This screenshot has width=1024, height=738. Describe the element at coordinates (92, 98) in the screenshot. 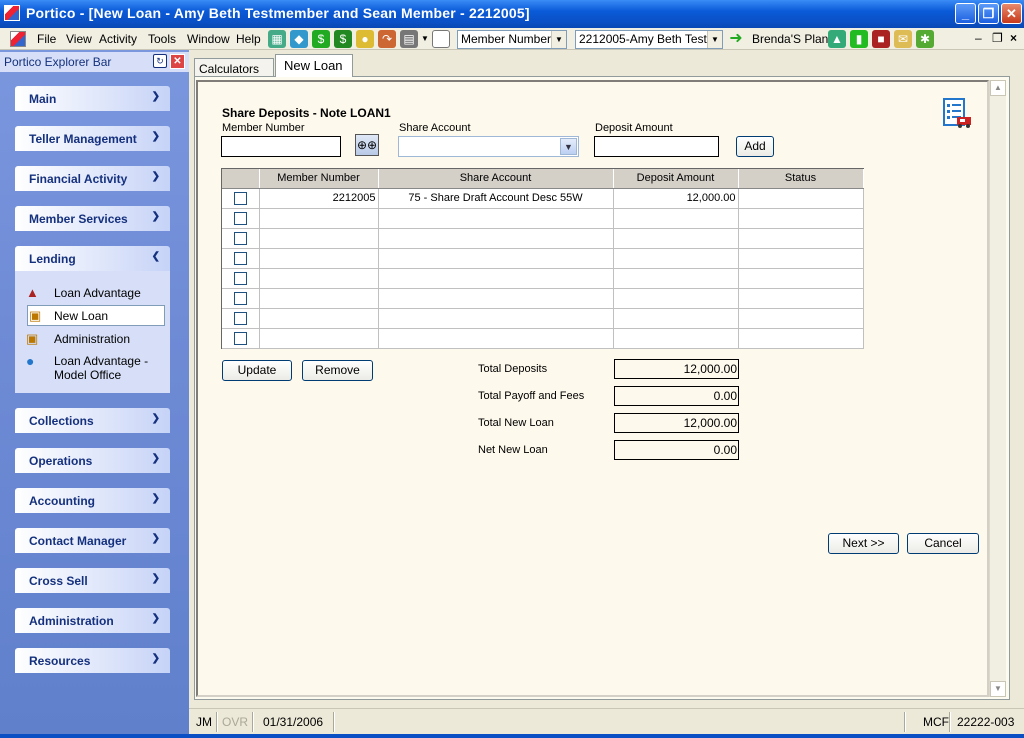

I see `panel-main: Main ❯` at that location.